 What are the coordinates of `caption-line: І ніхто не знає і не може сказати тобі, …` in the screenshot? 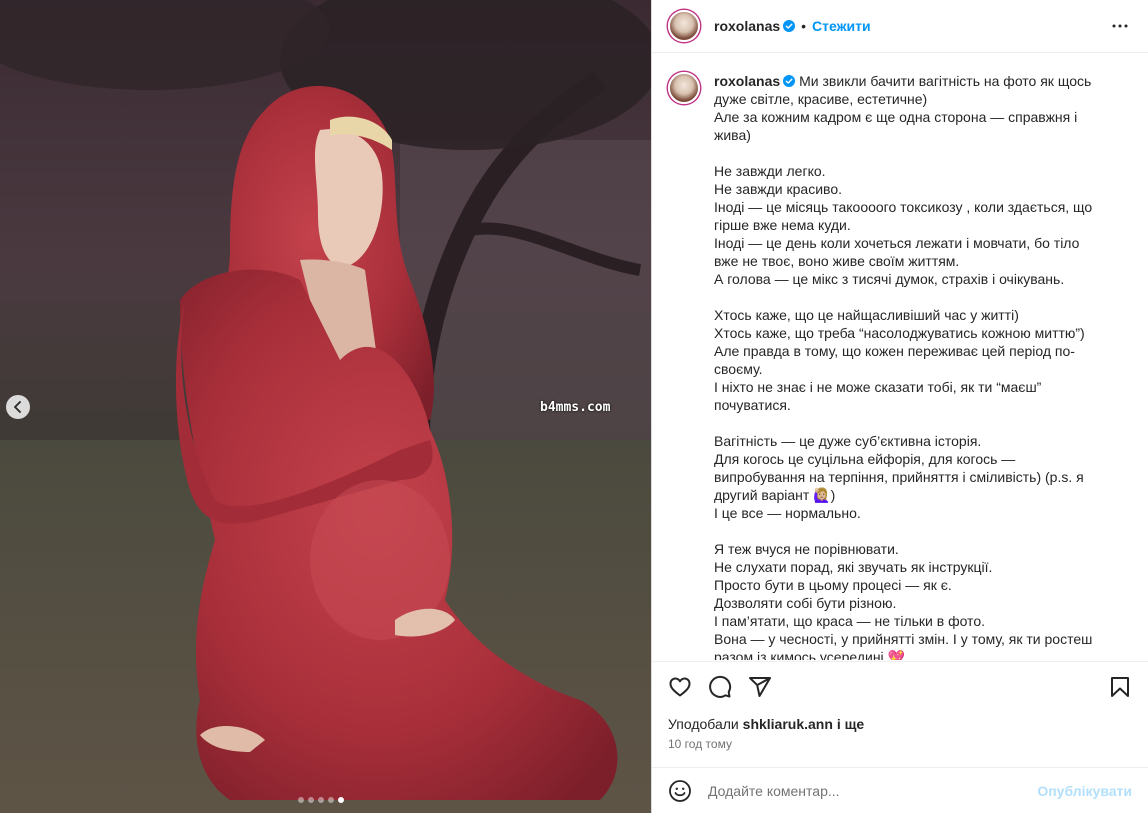 It's located at (878, 396).